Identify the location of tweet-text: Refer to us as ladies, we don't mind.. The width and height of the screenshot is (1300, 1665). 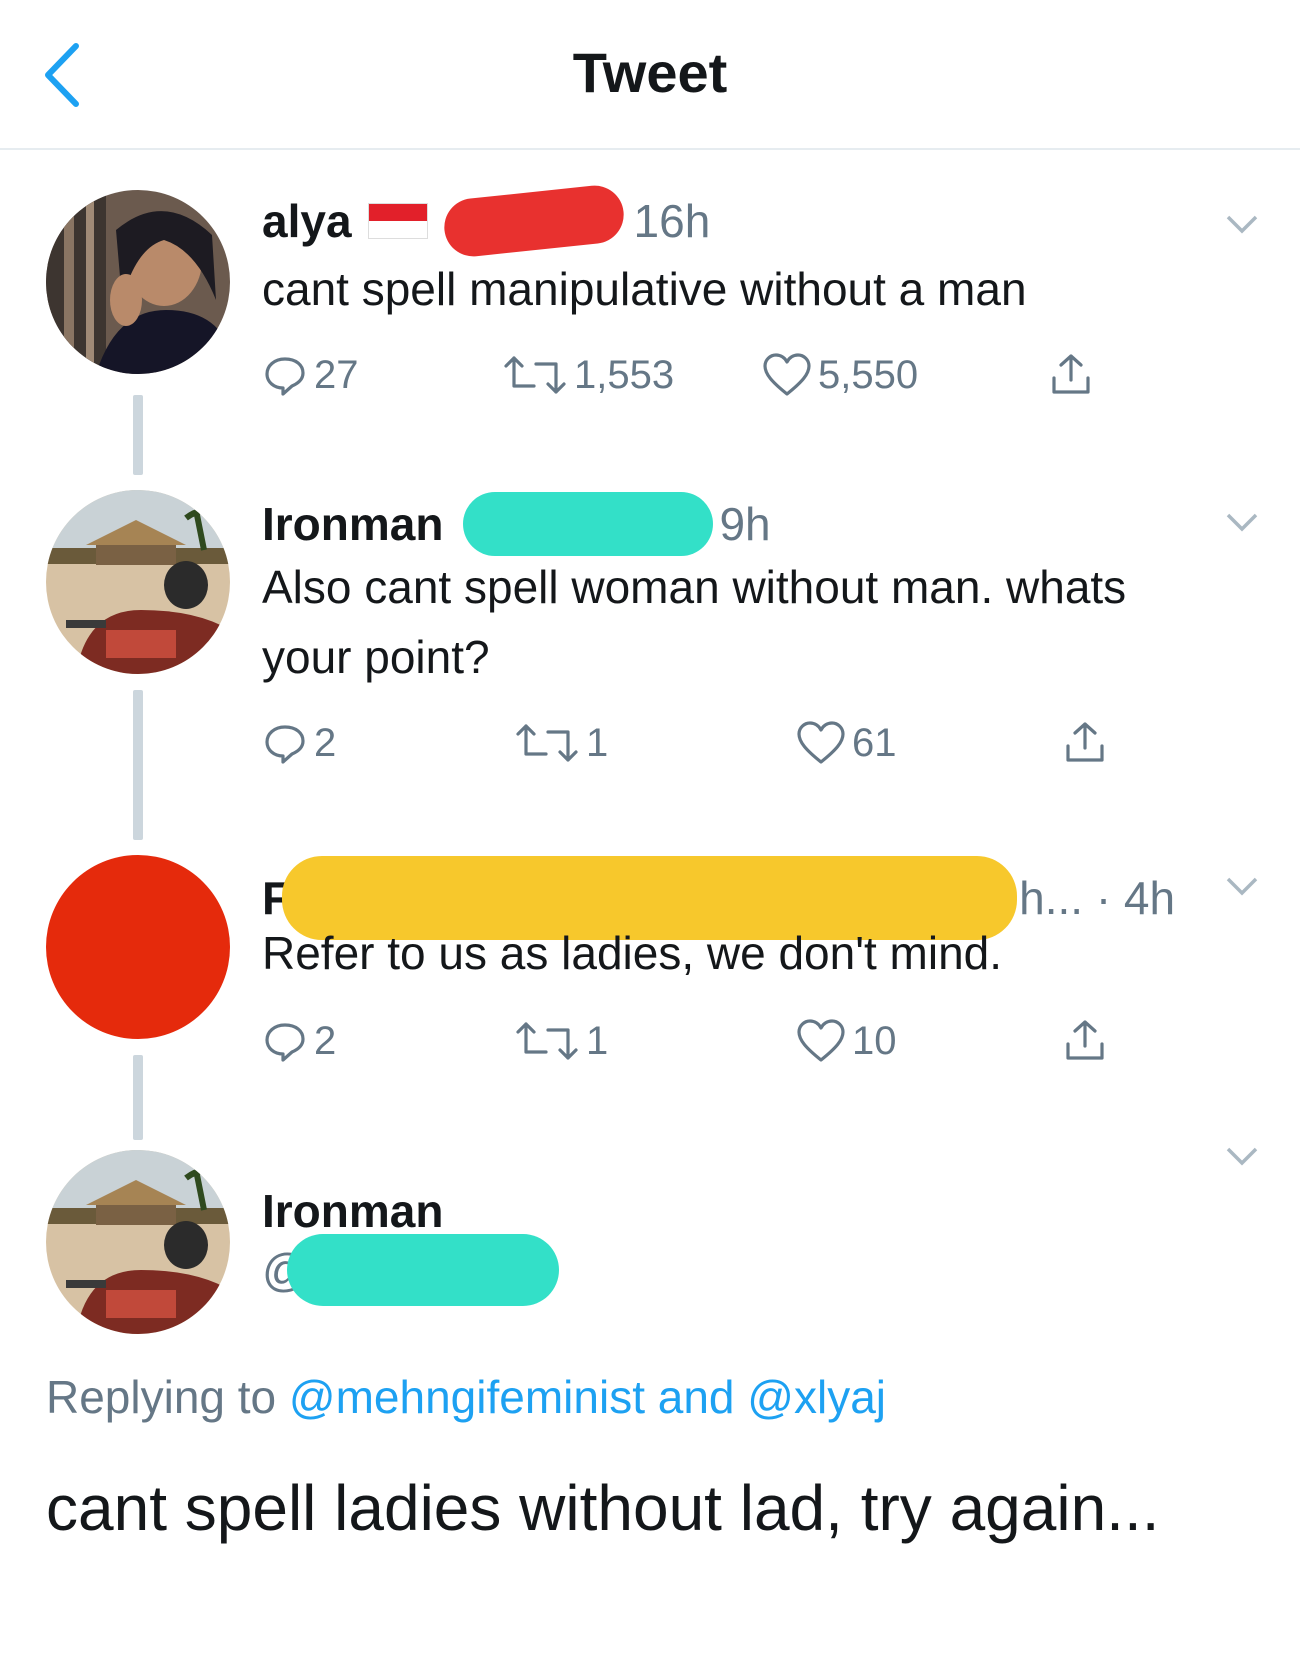
(632, 953).